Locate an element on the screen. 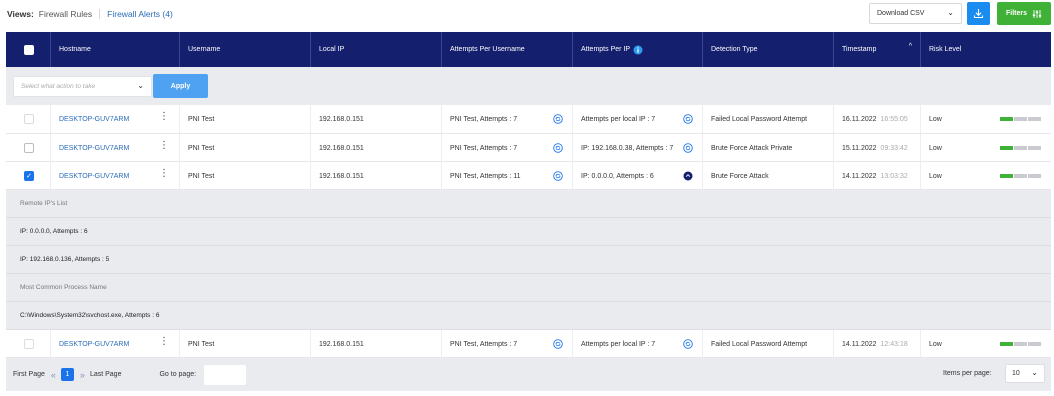  attempts-ip-value: IP: 0.0.0.0, Attempts : 6 is located at coordinates (617, 176).